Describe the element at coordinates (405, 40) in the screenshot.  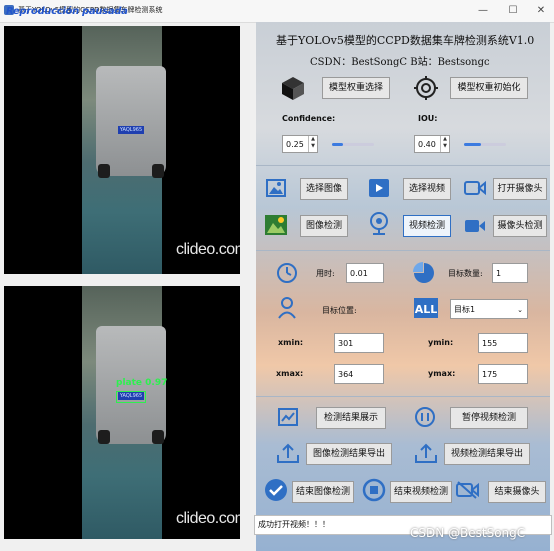
I see `app-title: 基于YOLOv5模型的CCPD数据集车牌检测系统V1.0` at that location.